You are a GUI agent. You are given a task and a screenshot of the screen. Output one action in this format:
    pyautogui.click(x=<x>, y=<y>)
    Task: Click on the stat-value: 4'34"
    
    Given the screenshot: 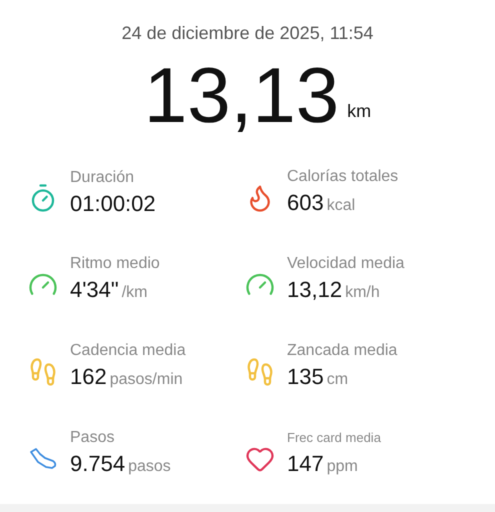 What is the action you would take?
    pyautogui.click(x=94, y=290)
    